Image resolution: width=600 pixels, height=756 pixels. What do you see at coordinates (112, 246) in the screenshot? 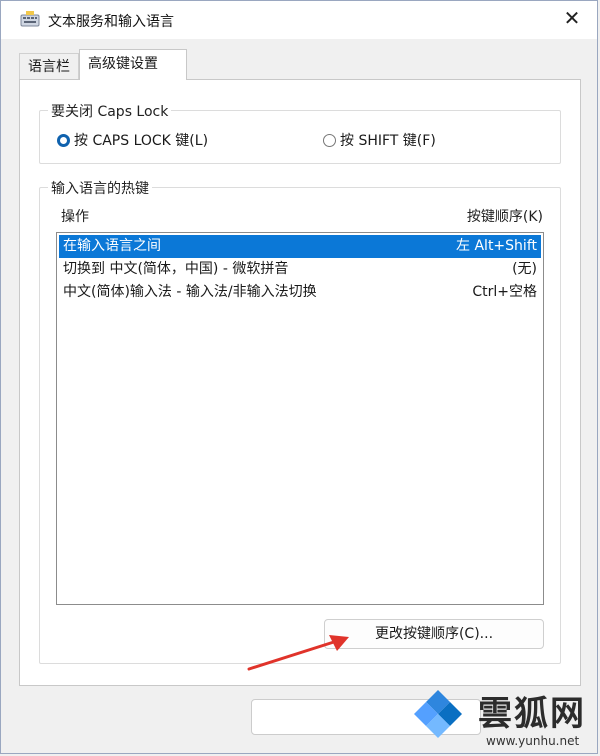
I see `list-item-action: 在输入语言之间` at bounding box center [112, 246].